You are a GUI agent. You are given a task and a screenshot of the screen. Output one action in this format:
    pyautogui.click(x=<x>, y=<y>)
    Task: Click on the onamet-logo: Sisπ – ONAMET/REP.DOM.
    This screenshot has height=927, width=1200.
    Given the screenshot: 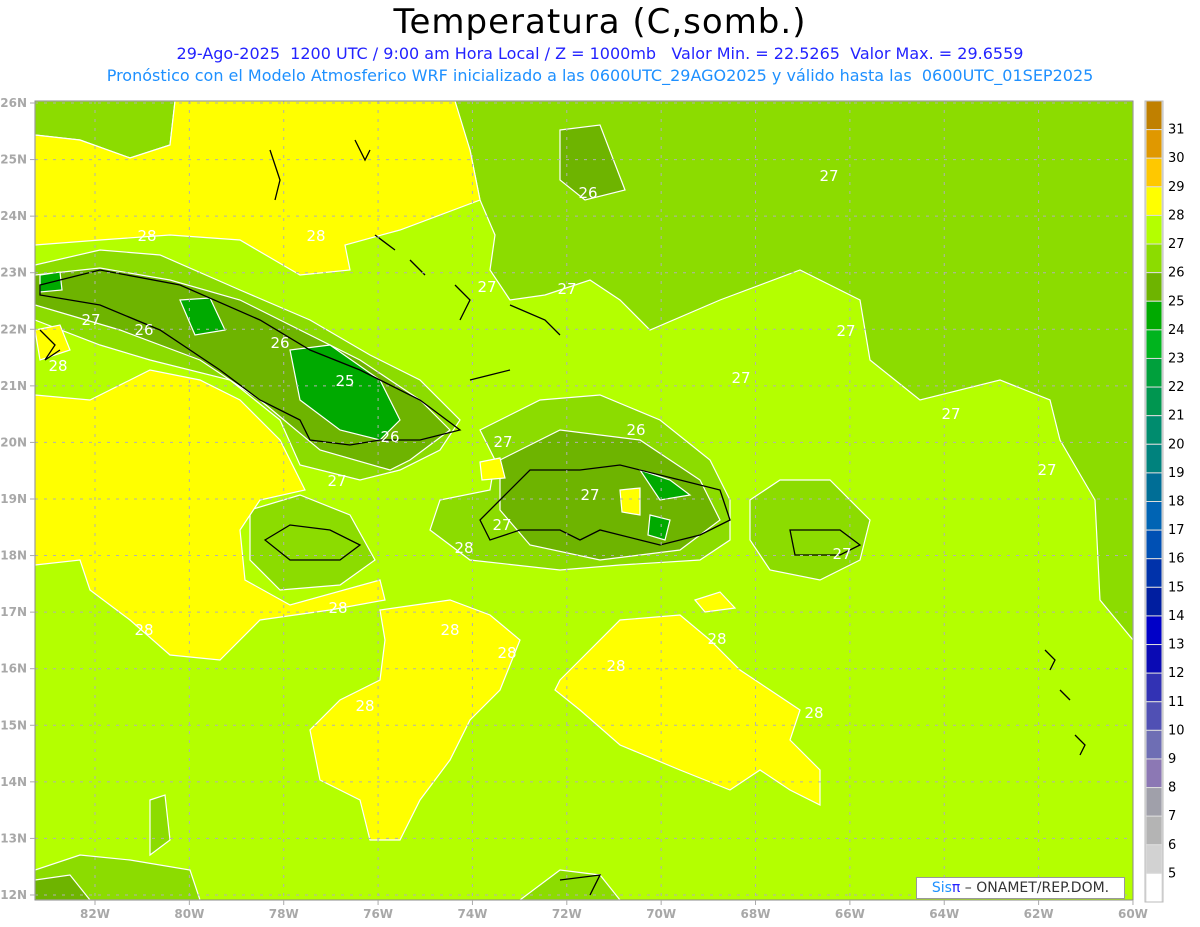 What is the action you would take?
    pyautogui.click(x=1020, y=888)
    